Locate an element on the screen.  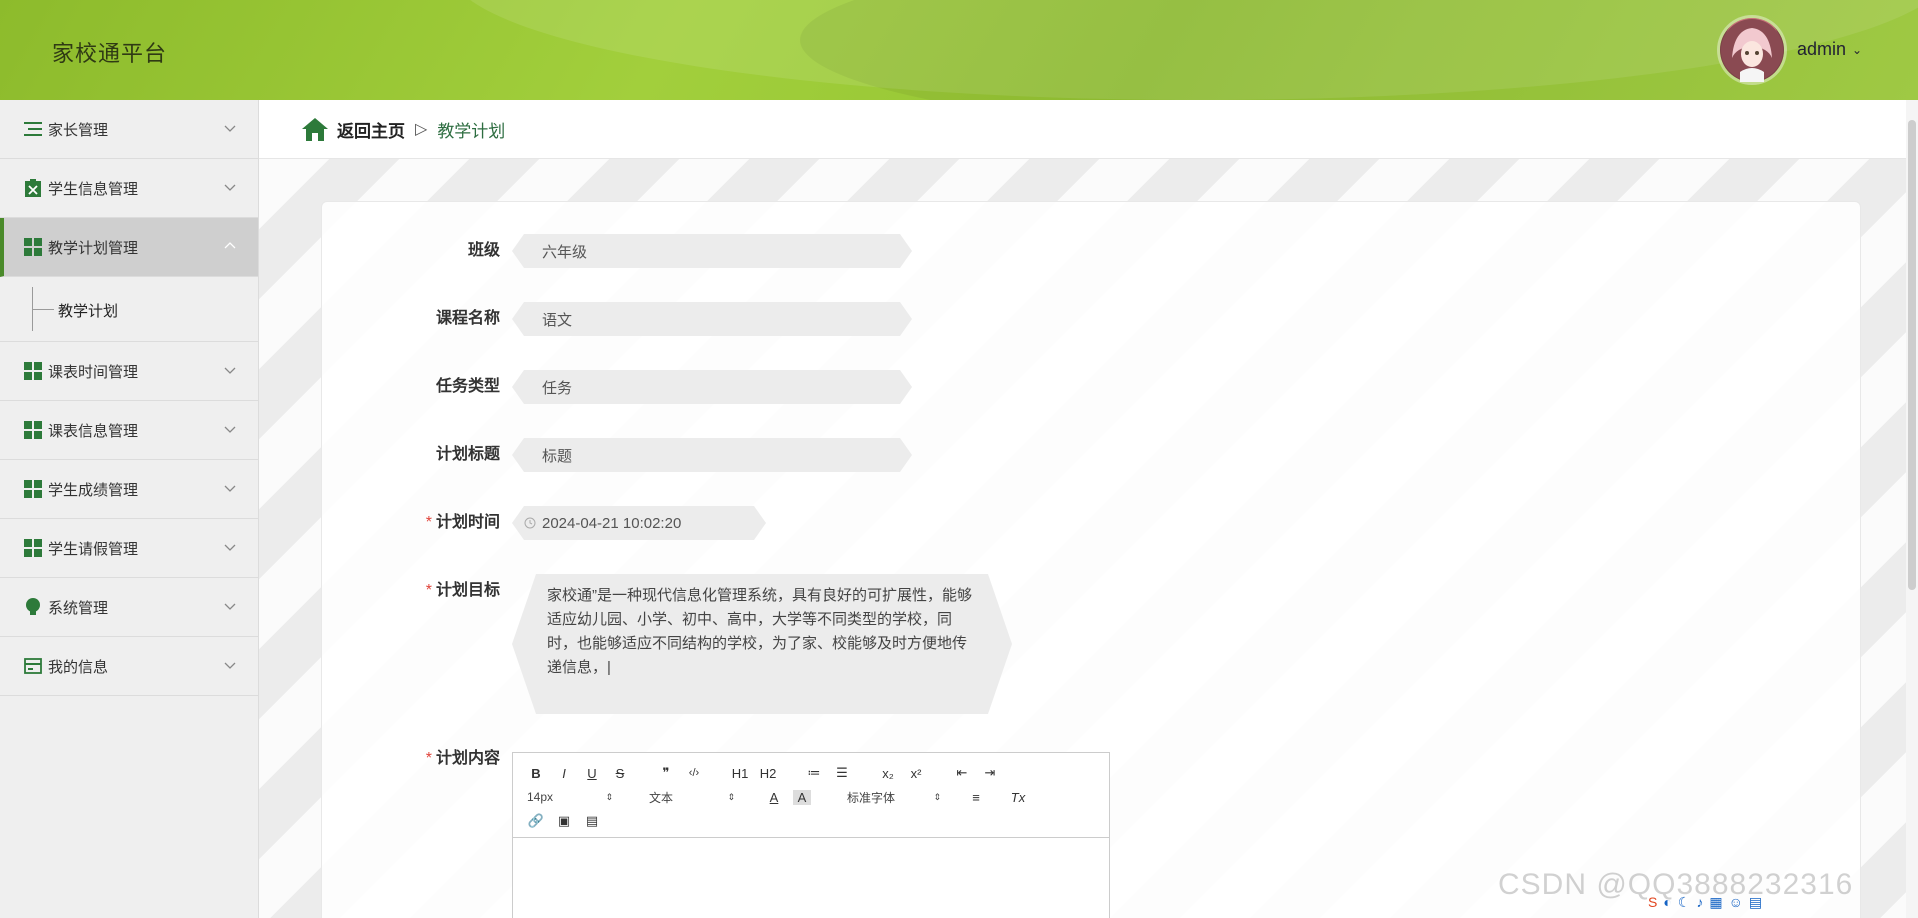
form-row-class: 班级 六年级 is located at coordinates (617, 251).